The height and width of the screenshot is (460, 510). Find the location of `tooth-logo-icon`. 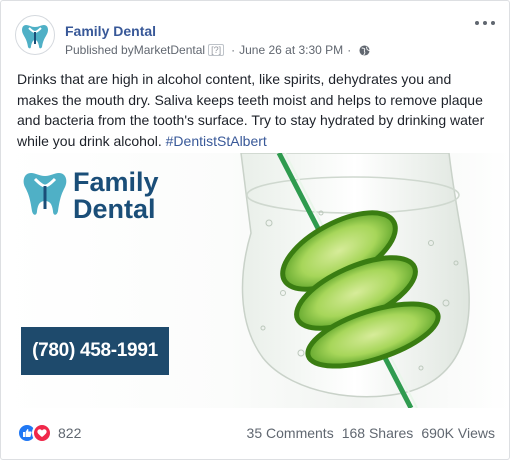

tooth-logo-icon is located at coordinates (35, 37).